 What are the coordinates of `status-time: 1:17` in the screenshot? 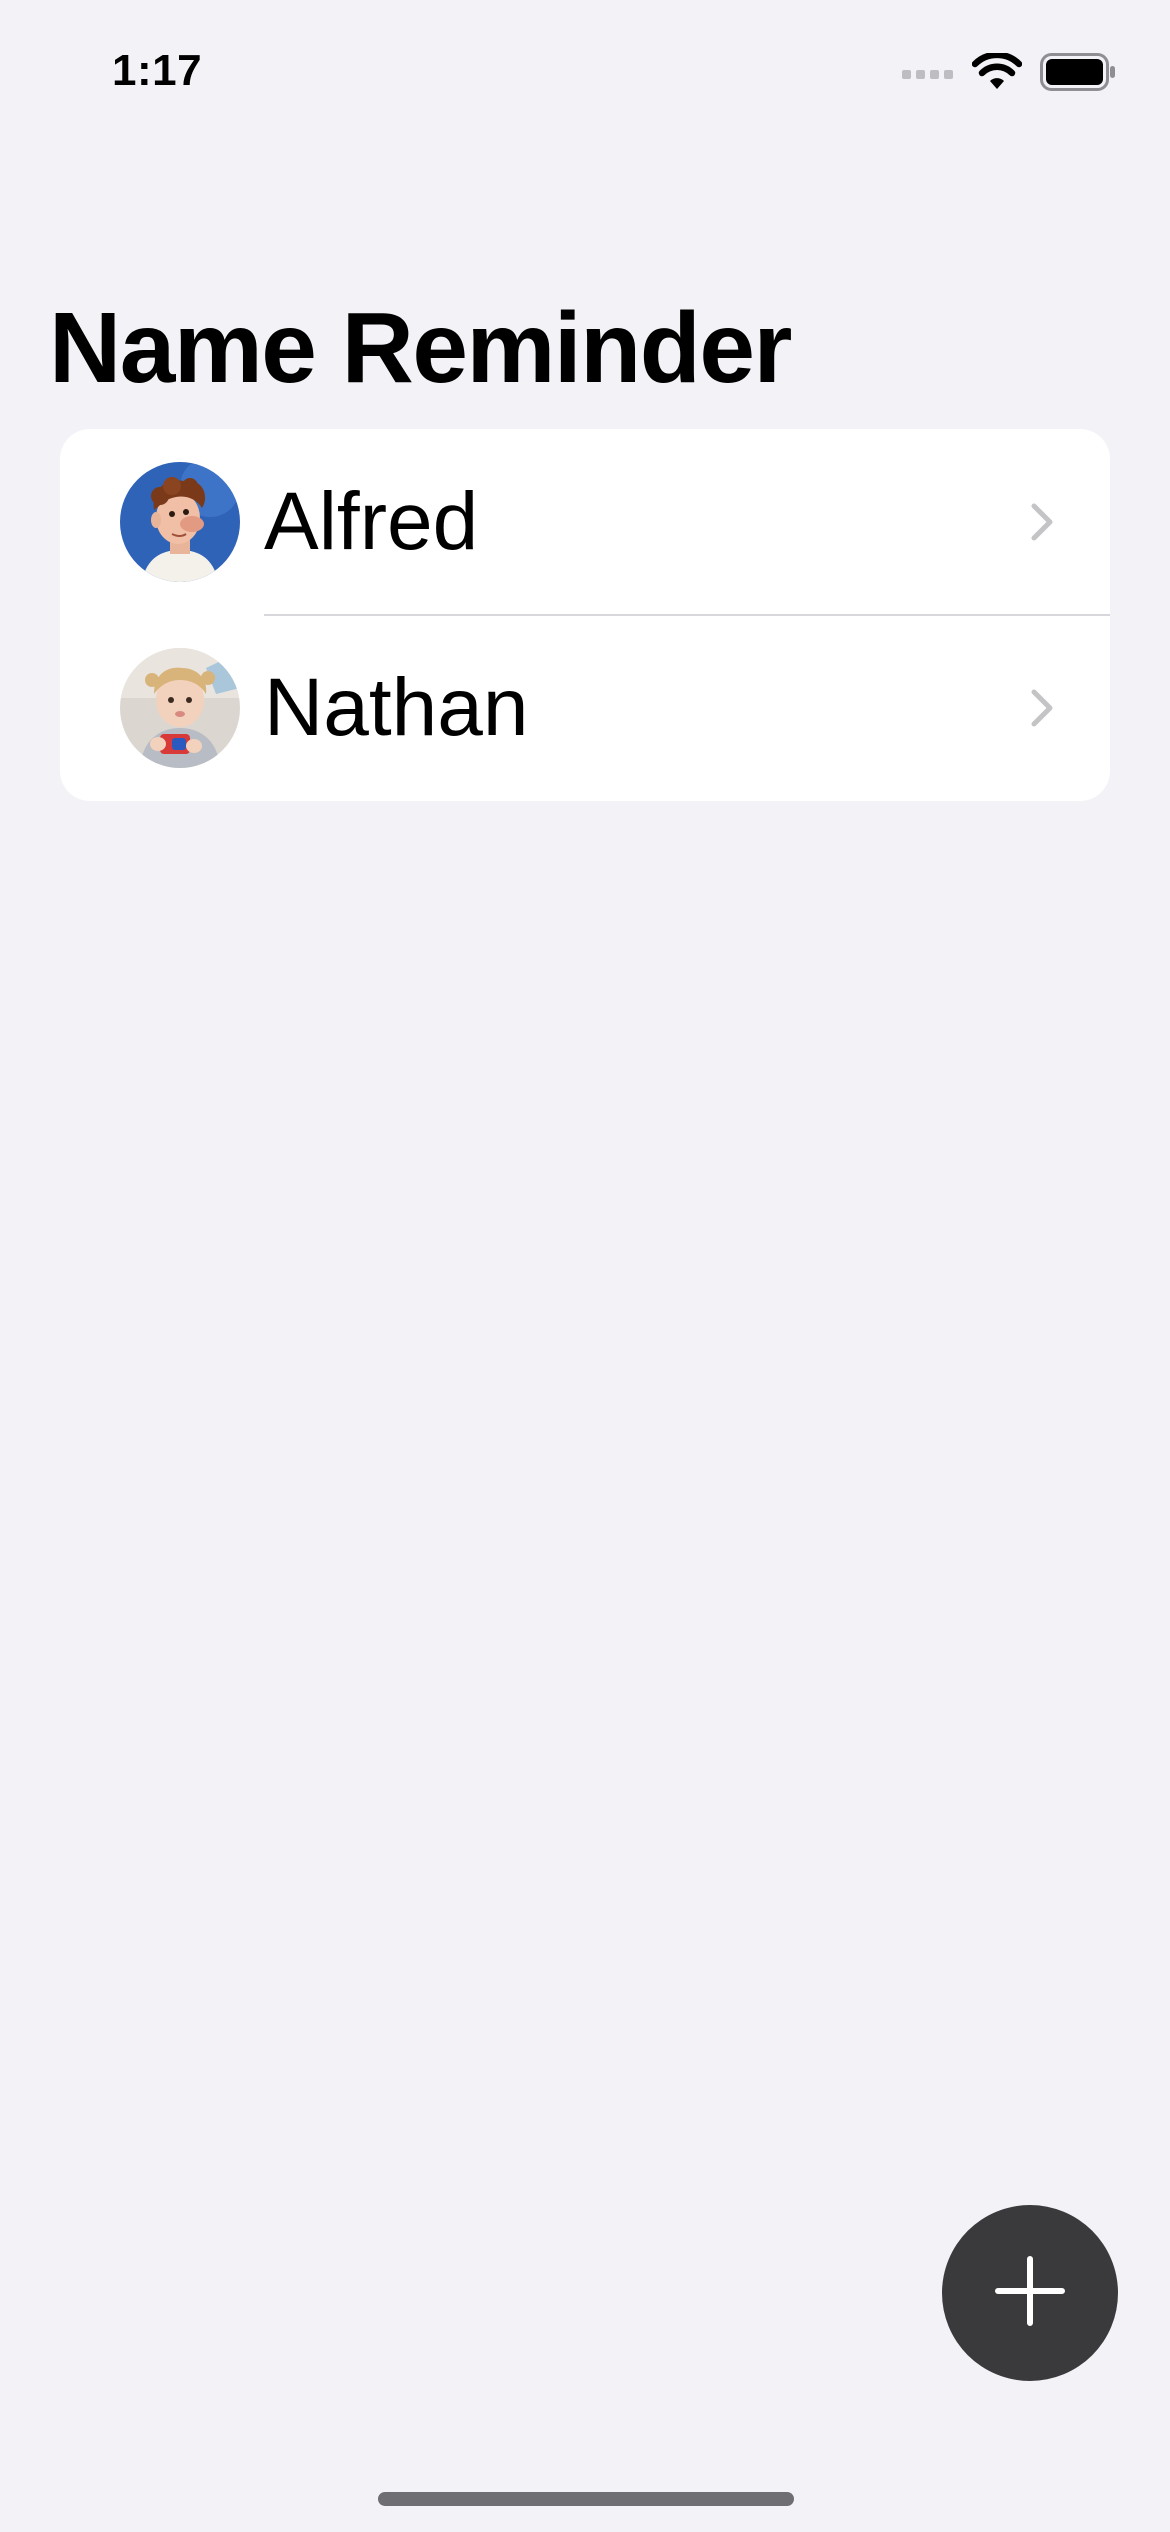 It's located at (157, 70).